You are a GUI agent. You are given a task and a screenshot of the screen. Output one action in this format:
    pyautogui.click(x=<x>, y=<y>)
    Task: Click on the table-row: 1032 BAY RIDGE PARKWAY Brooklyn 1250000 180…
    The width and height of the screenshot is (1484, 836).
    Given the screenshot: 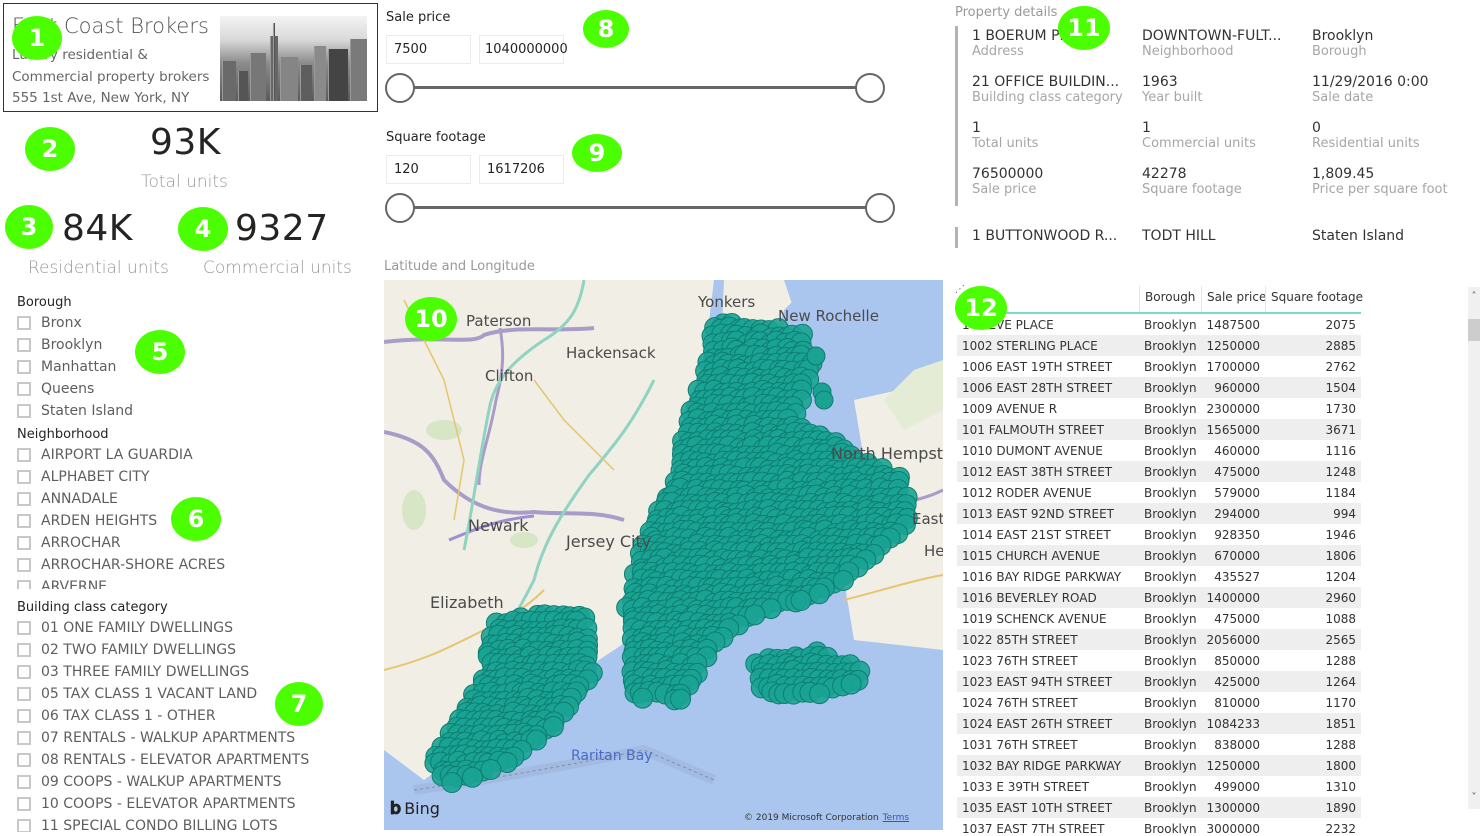 What is the action you would take?
    pyautogui.click(x=1159, y=765)
    